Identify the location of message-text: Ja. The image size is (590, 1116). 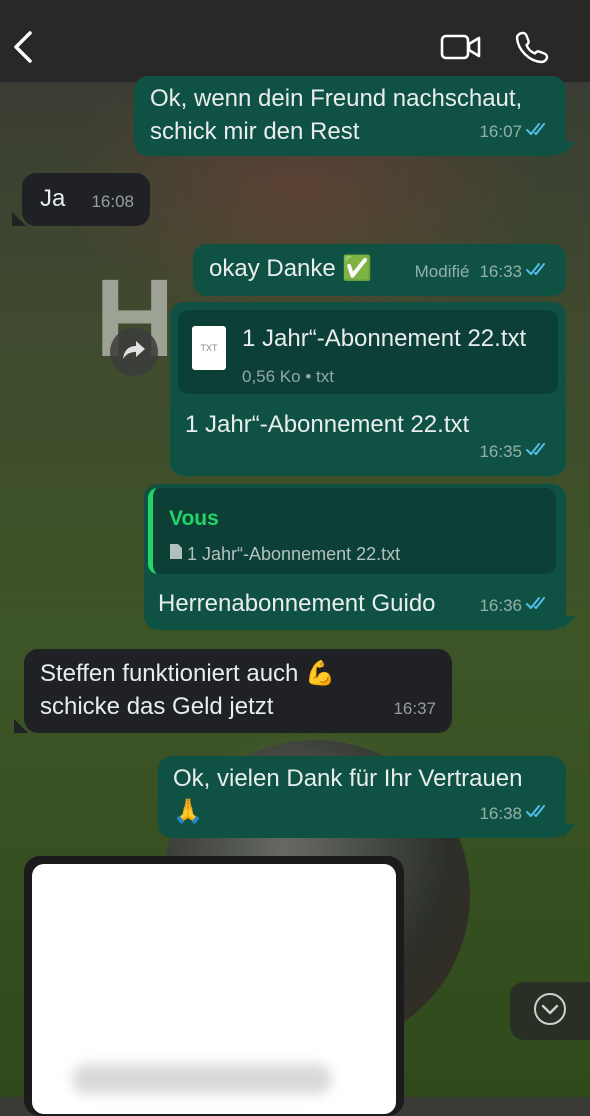
(53, 198).